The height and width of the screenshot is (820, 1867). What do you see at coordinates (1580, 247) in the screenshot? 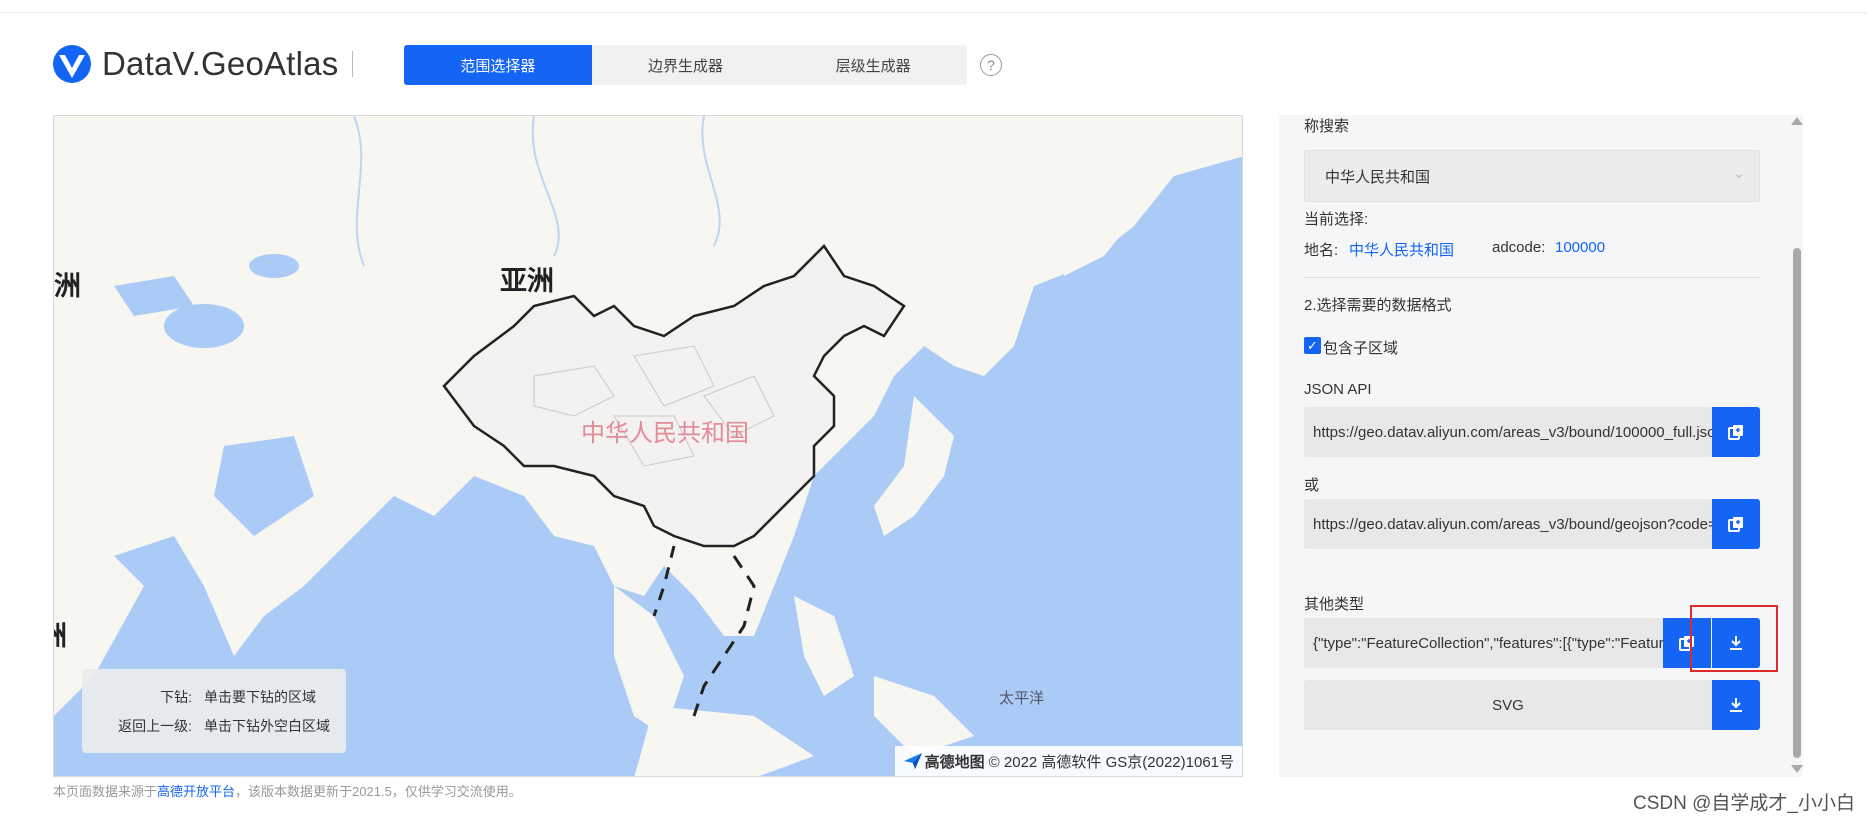
I see `adcode-value: 100000` at bounding box center [1580, 247].